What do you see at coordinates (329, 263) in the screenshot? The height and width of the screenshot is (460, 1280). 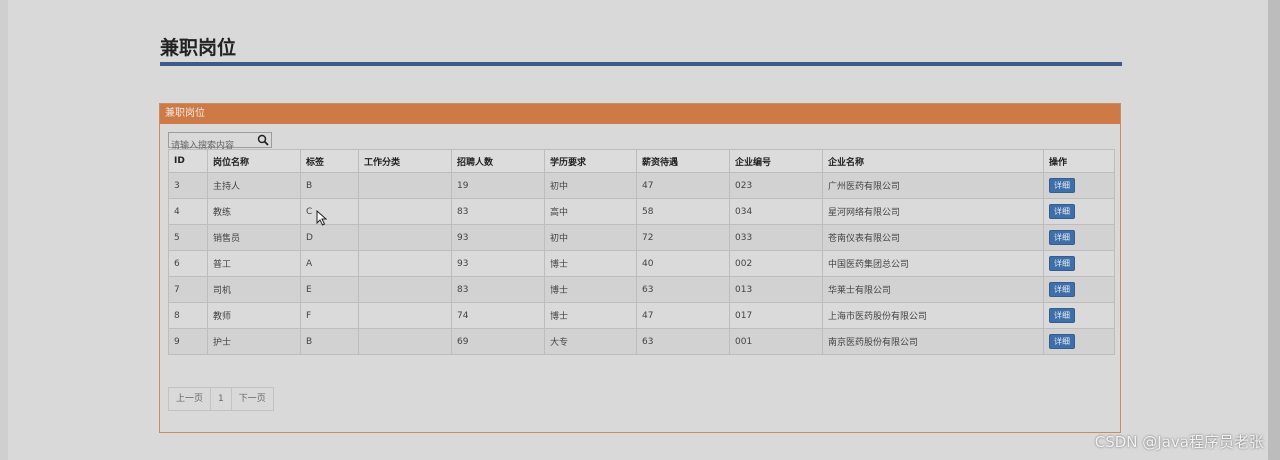 I see `cell-tag: A` at bounding box center [329, 263].